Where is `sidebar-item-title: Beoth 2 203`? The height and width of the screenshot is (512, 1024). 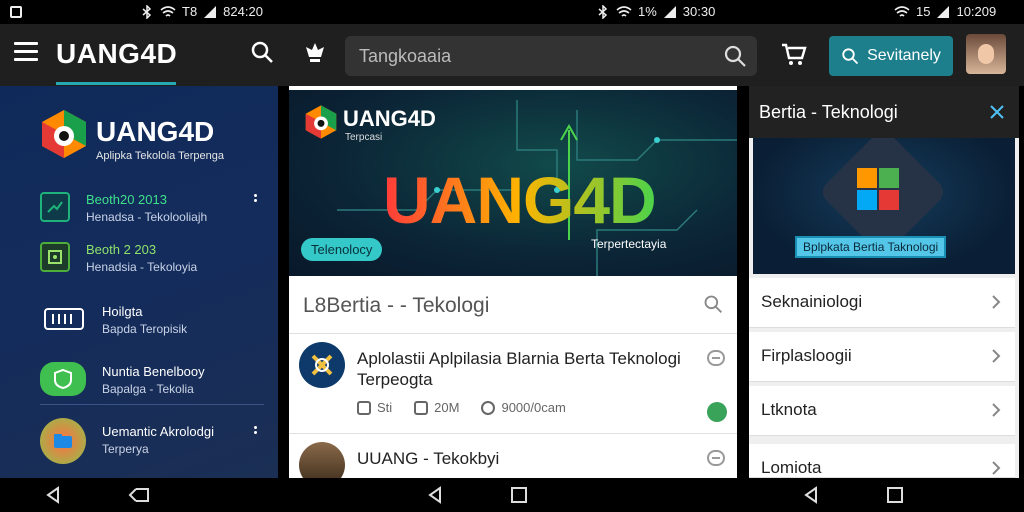
sidebar-item-title: Beoth 2 203 is located at coordinates (121, 249).